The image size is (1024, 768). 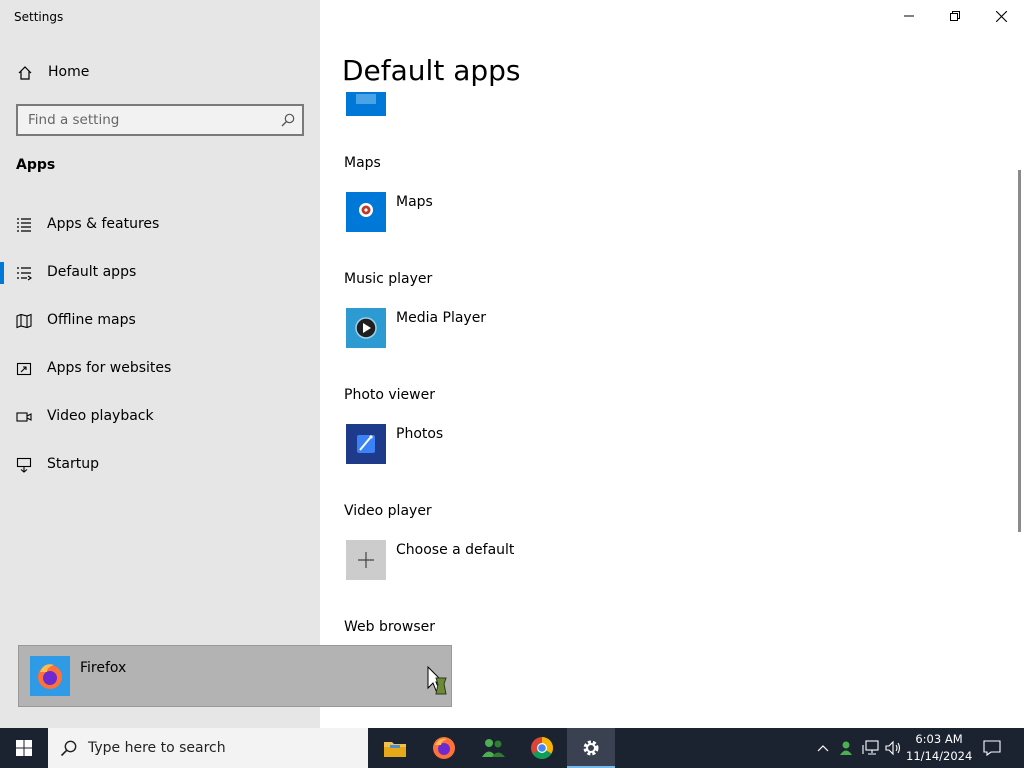 What do you see at coordinates (939, 756) in the screenshot?
I see `clock-date: 11/14/2024` at bounding box center [939, 756].